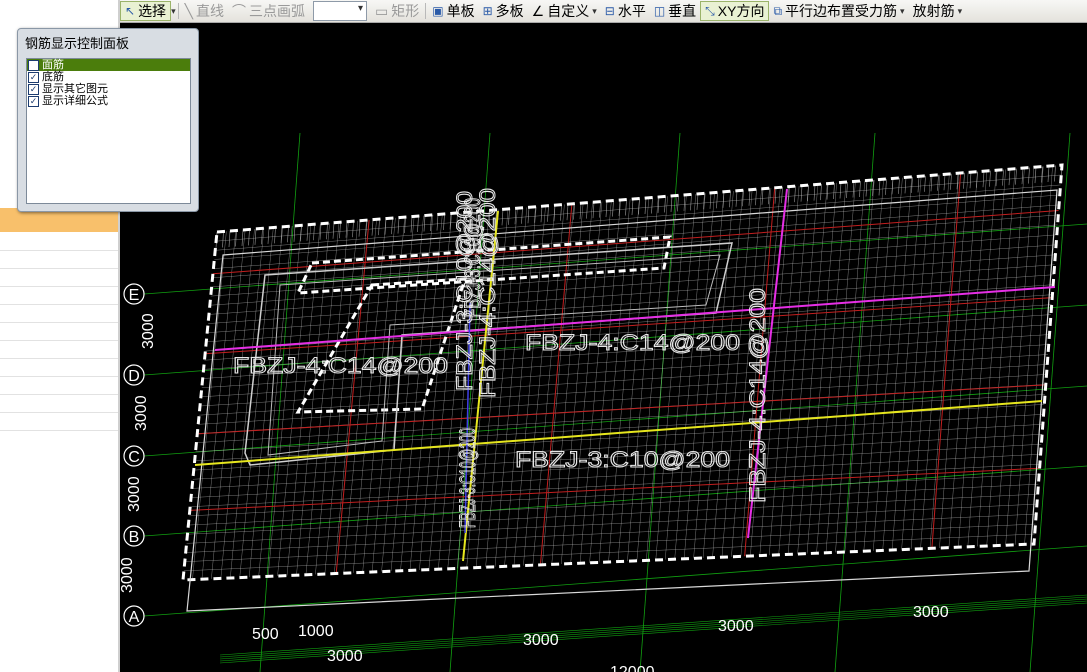  Describe the element at coordinates (33, 89) in the screenshot. I see `checkbox-other-elements: ✓` at that location.